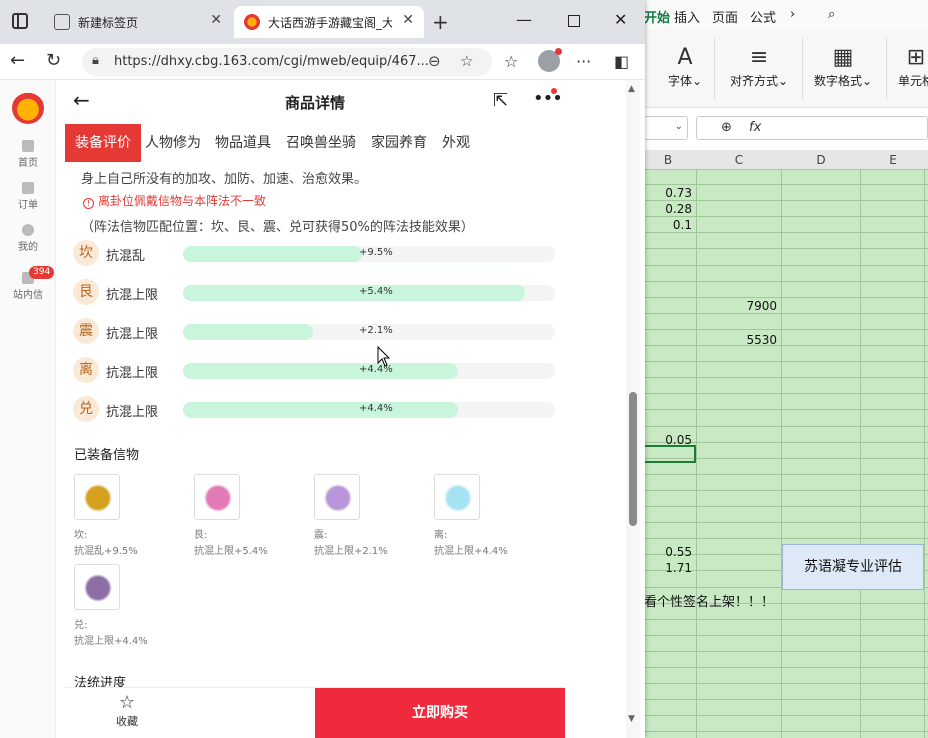 This screenshot has width=928, height=738. Describe the element at coordinates (17, 60) in the screenshot. I see `back-icon: ←` at that location.